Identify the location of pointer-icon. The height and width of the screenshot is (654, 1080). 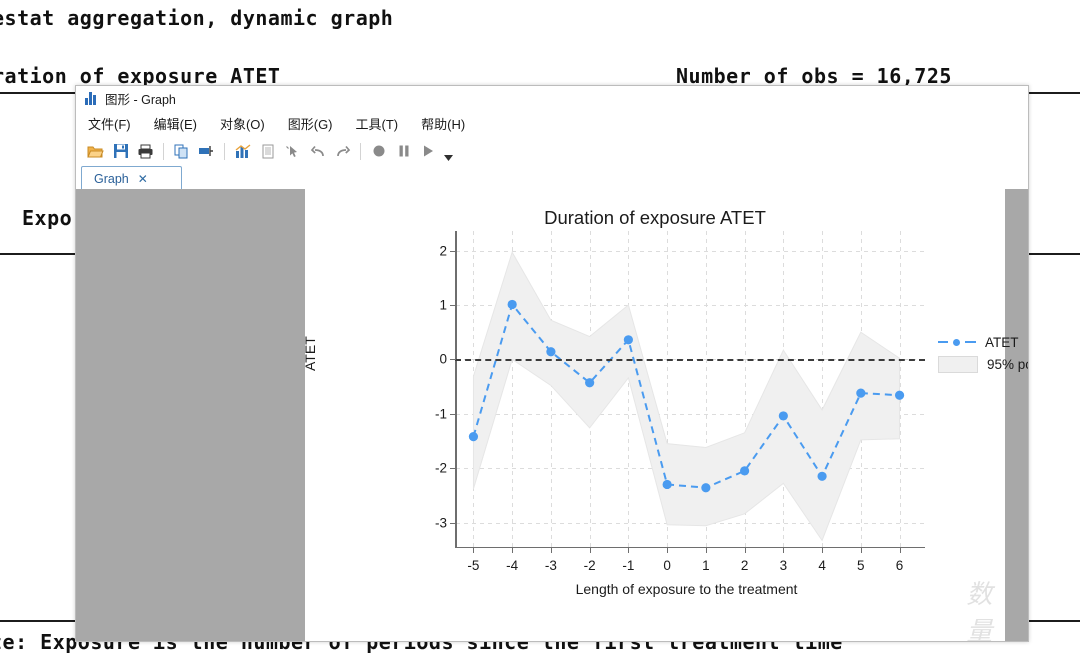
(292, 151).